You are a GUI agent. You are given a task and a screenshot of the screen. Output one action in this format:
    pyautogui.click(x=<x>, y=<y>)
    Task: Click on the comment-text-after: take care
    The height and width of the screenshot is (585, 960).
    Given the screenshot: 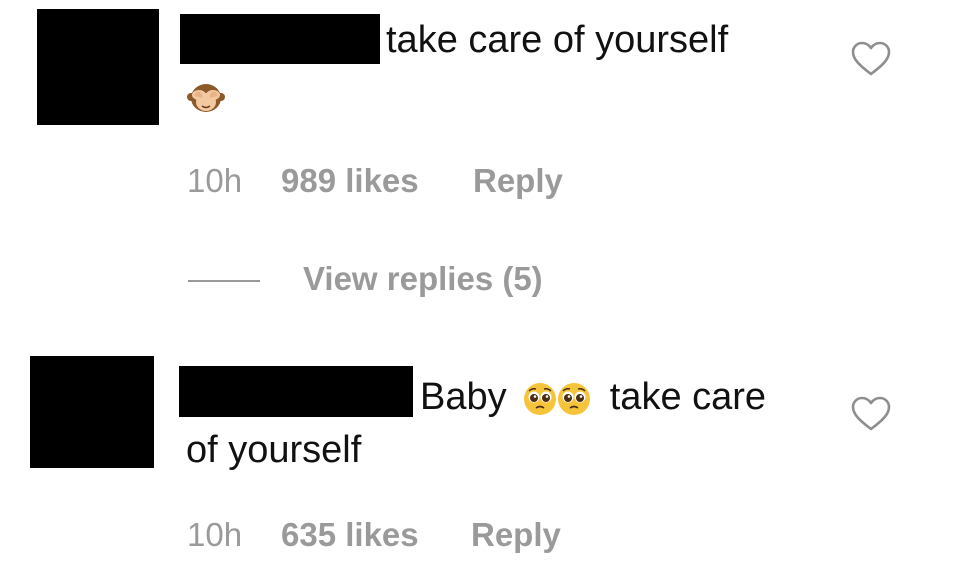 What is the action you would take?
    pyautogui.click(x=688, y=397)
    